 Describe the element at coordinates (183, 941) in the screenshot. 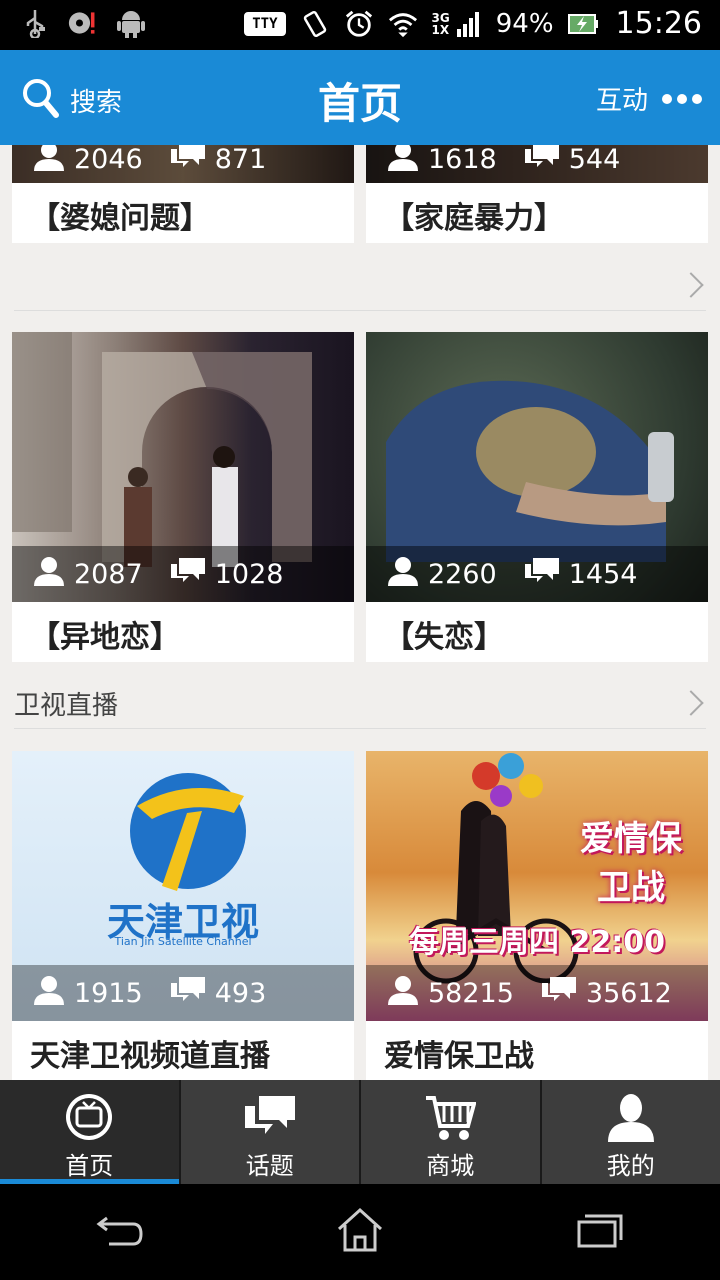

I see `logo-subtext: Tian Jin Satellite Channel` at that location.